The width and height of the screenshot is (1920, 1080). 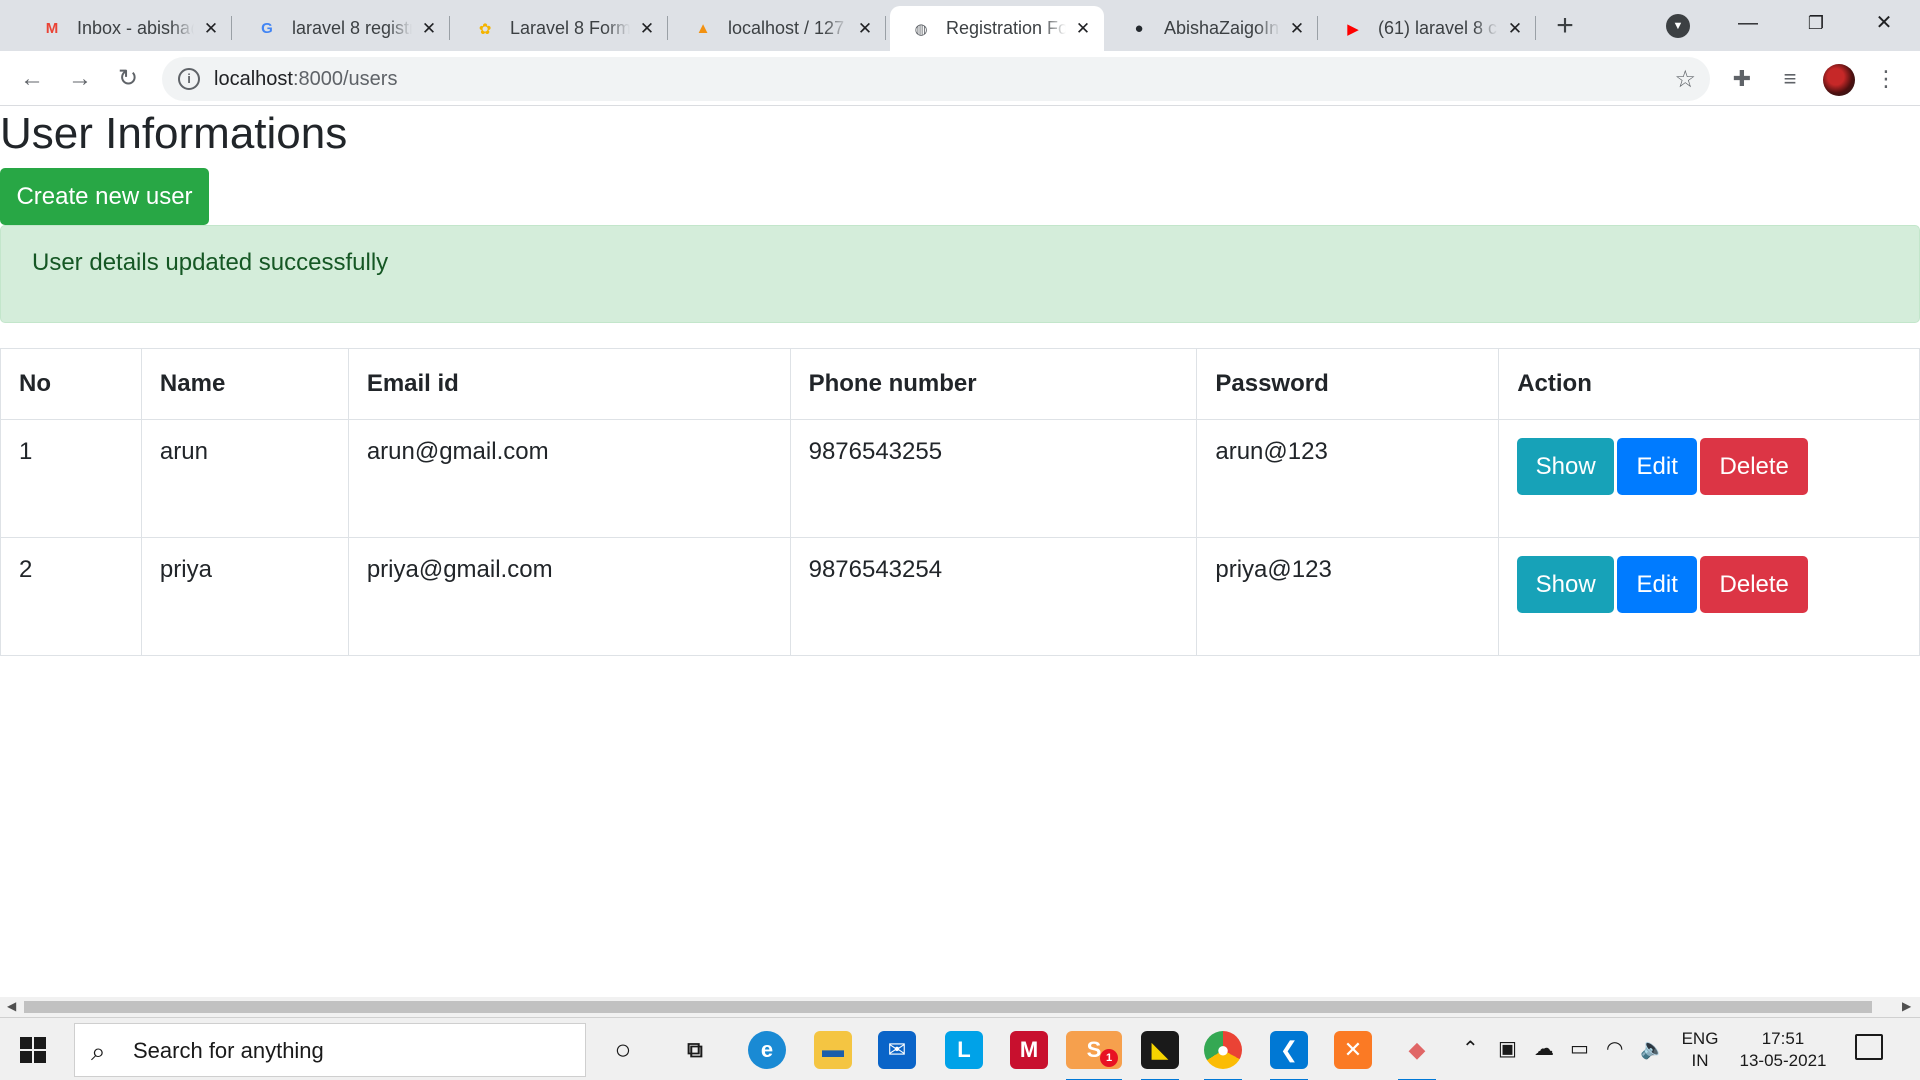 I want to click on paint-app-icon: ◆, so click(x=1417, y=1055).